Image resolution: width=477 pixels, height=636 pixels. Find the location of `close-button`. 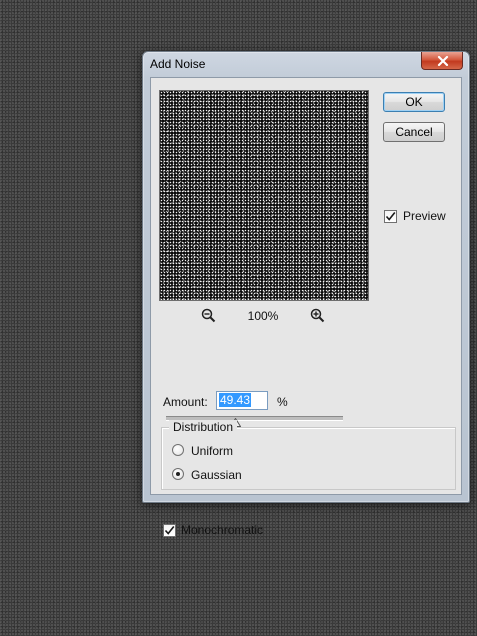

close-button is located at coordinates (442, 61).